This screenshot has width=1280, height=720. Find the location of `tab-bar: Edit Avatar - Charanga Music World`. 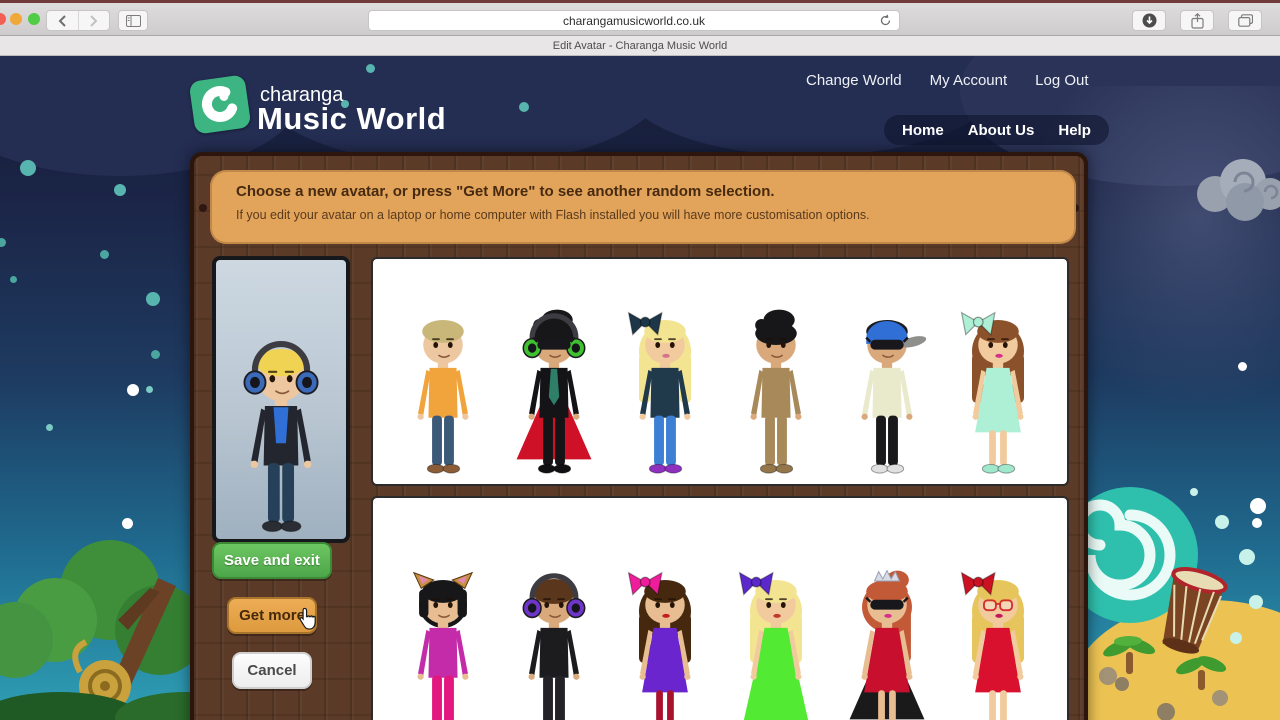

tab-bar: Edit Avatar - Charanga Music World is located at coordinates (640, 46).